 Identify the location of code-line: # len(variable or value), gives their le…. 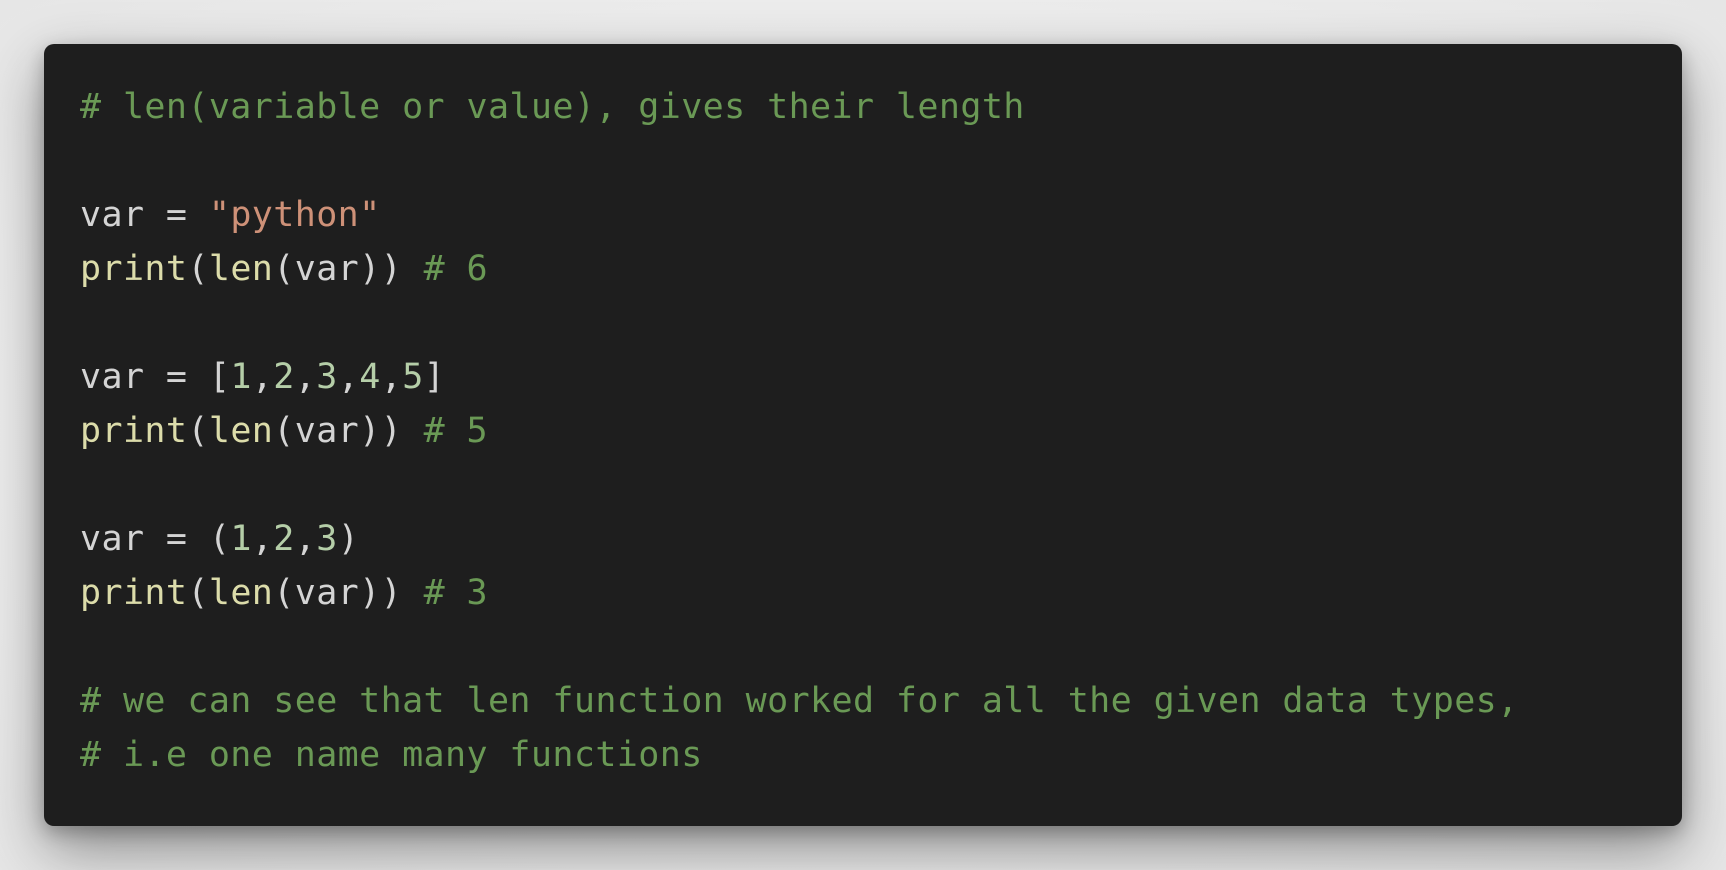
(863, 107).